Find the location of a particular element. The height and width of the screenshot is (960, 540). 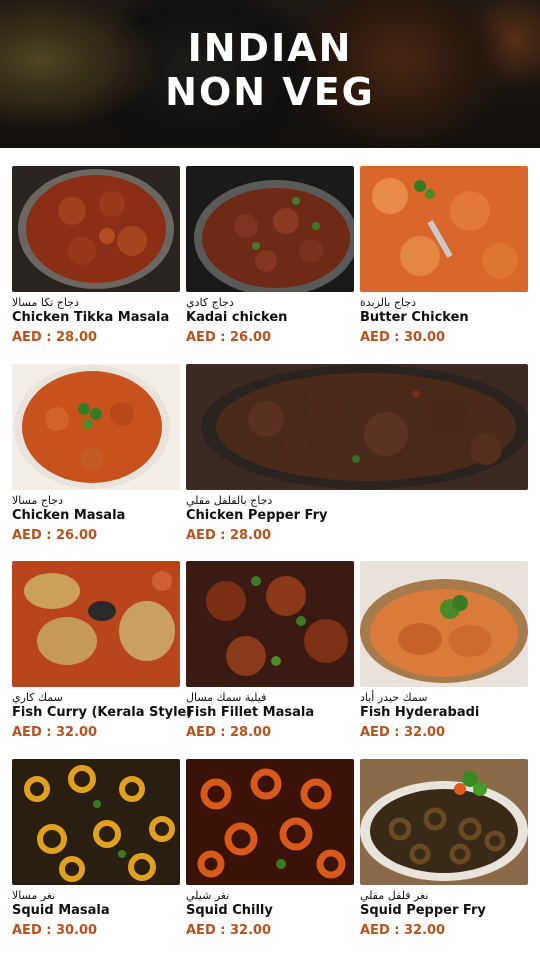

chicken-masala-photo is located at coordinates (96, 427).